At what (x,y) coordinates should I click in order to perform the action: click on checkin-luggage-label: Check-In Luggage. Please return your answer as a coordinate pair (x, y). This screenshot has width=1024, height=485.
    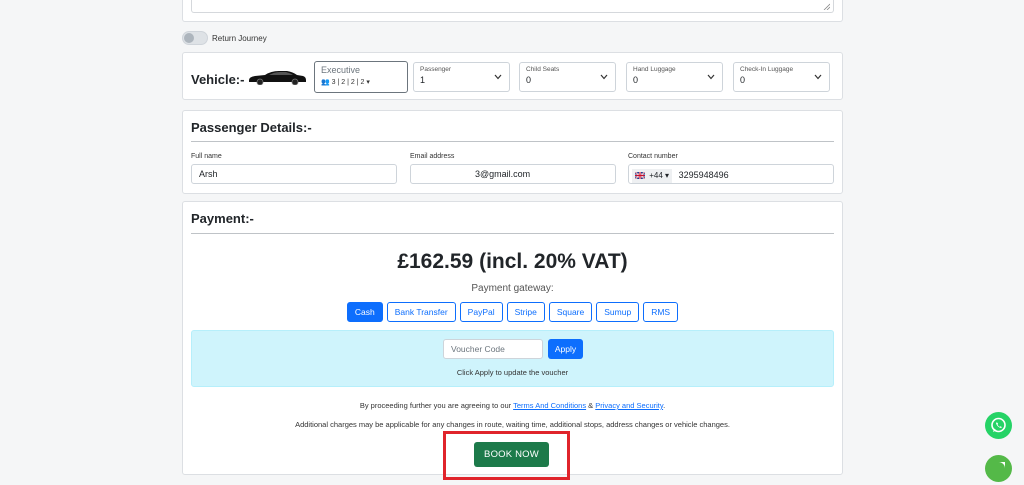
    Looking at the image, I should click on (767, 69).